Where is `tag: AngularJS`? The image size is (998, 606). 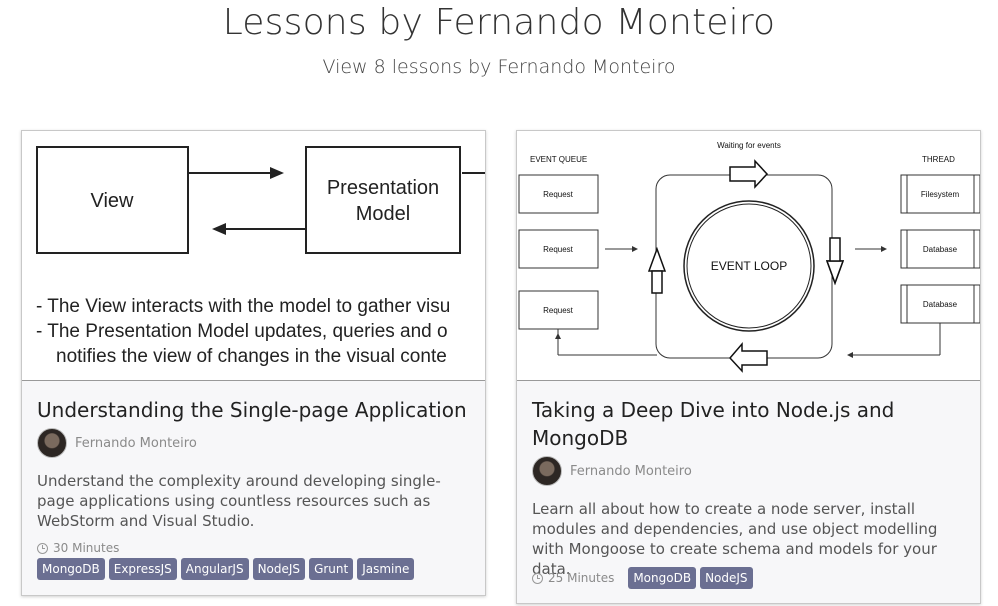 tag: AngularJS is located at coordinates (214, 569).